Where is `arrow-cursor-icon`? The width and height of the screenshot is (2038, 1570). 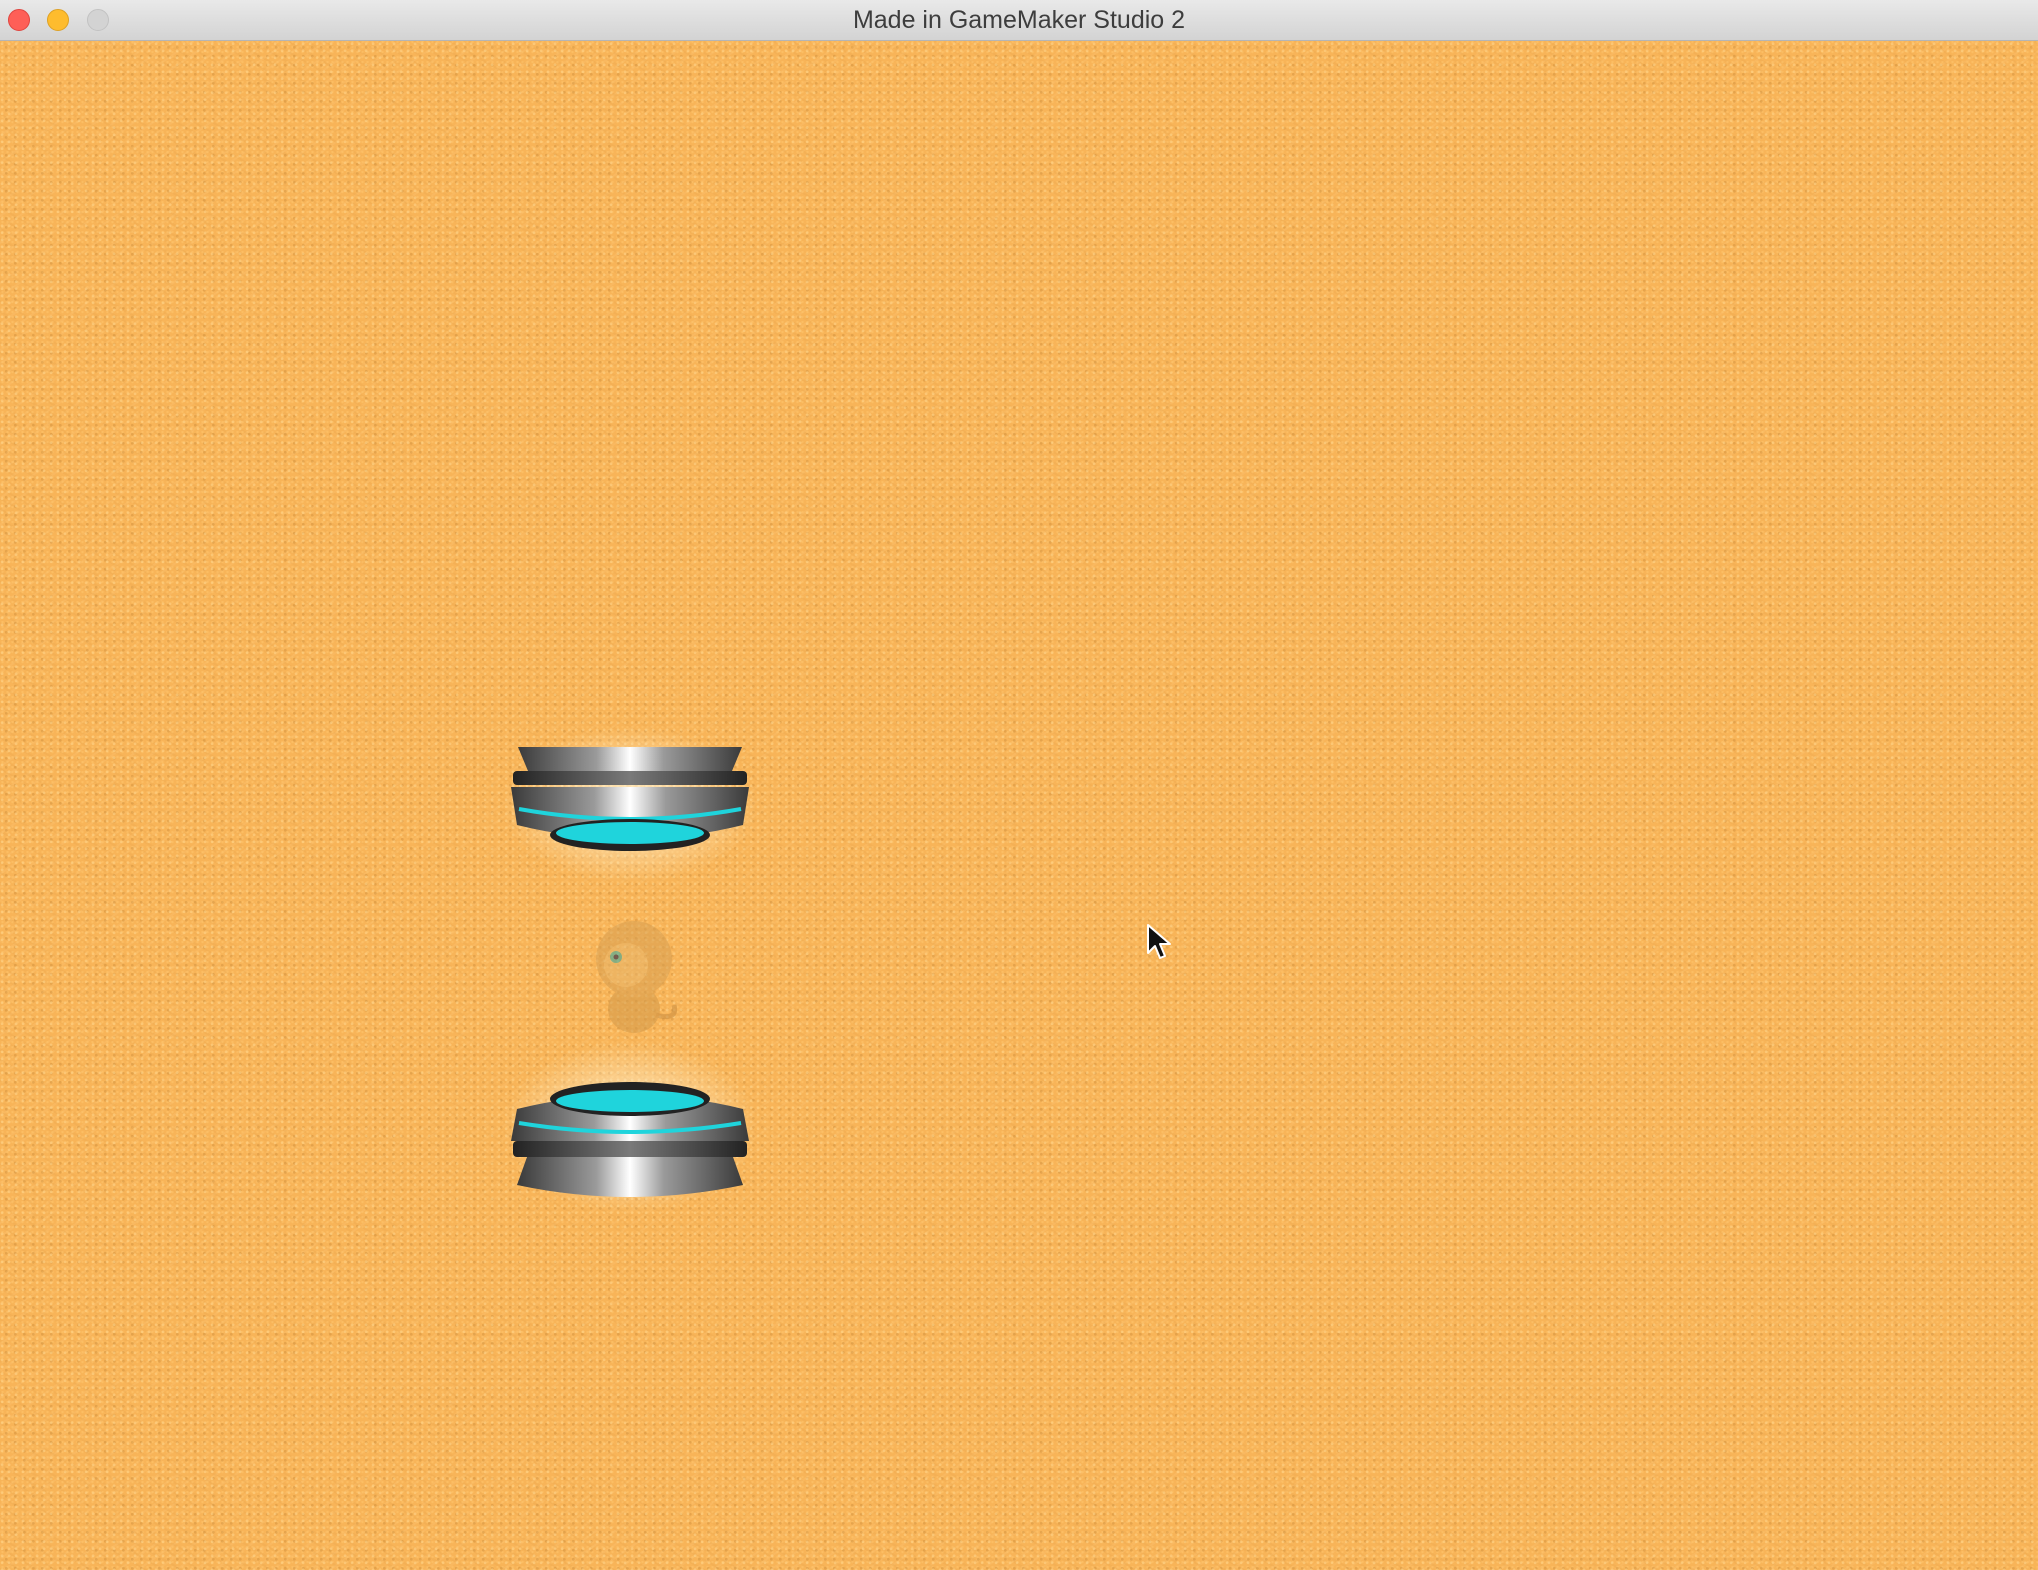
arrow-cursor-icon is located at coordinates (1159, 941).